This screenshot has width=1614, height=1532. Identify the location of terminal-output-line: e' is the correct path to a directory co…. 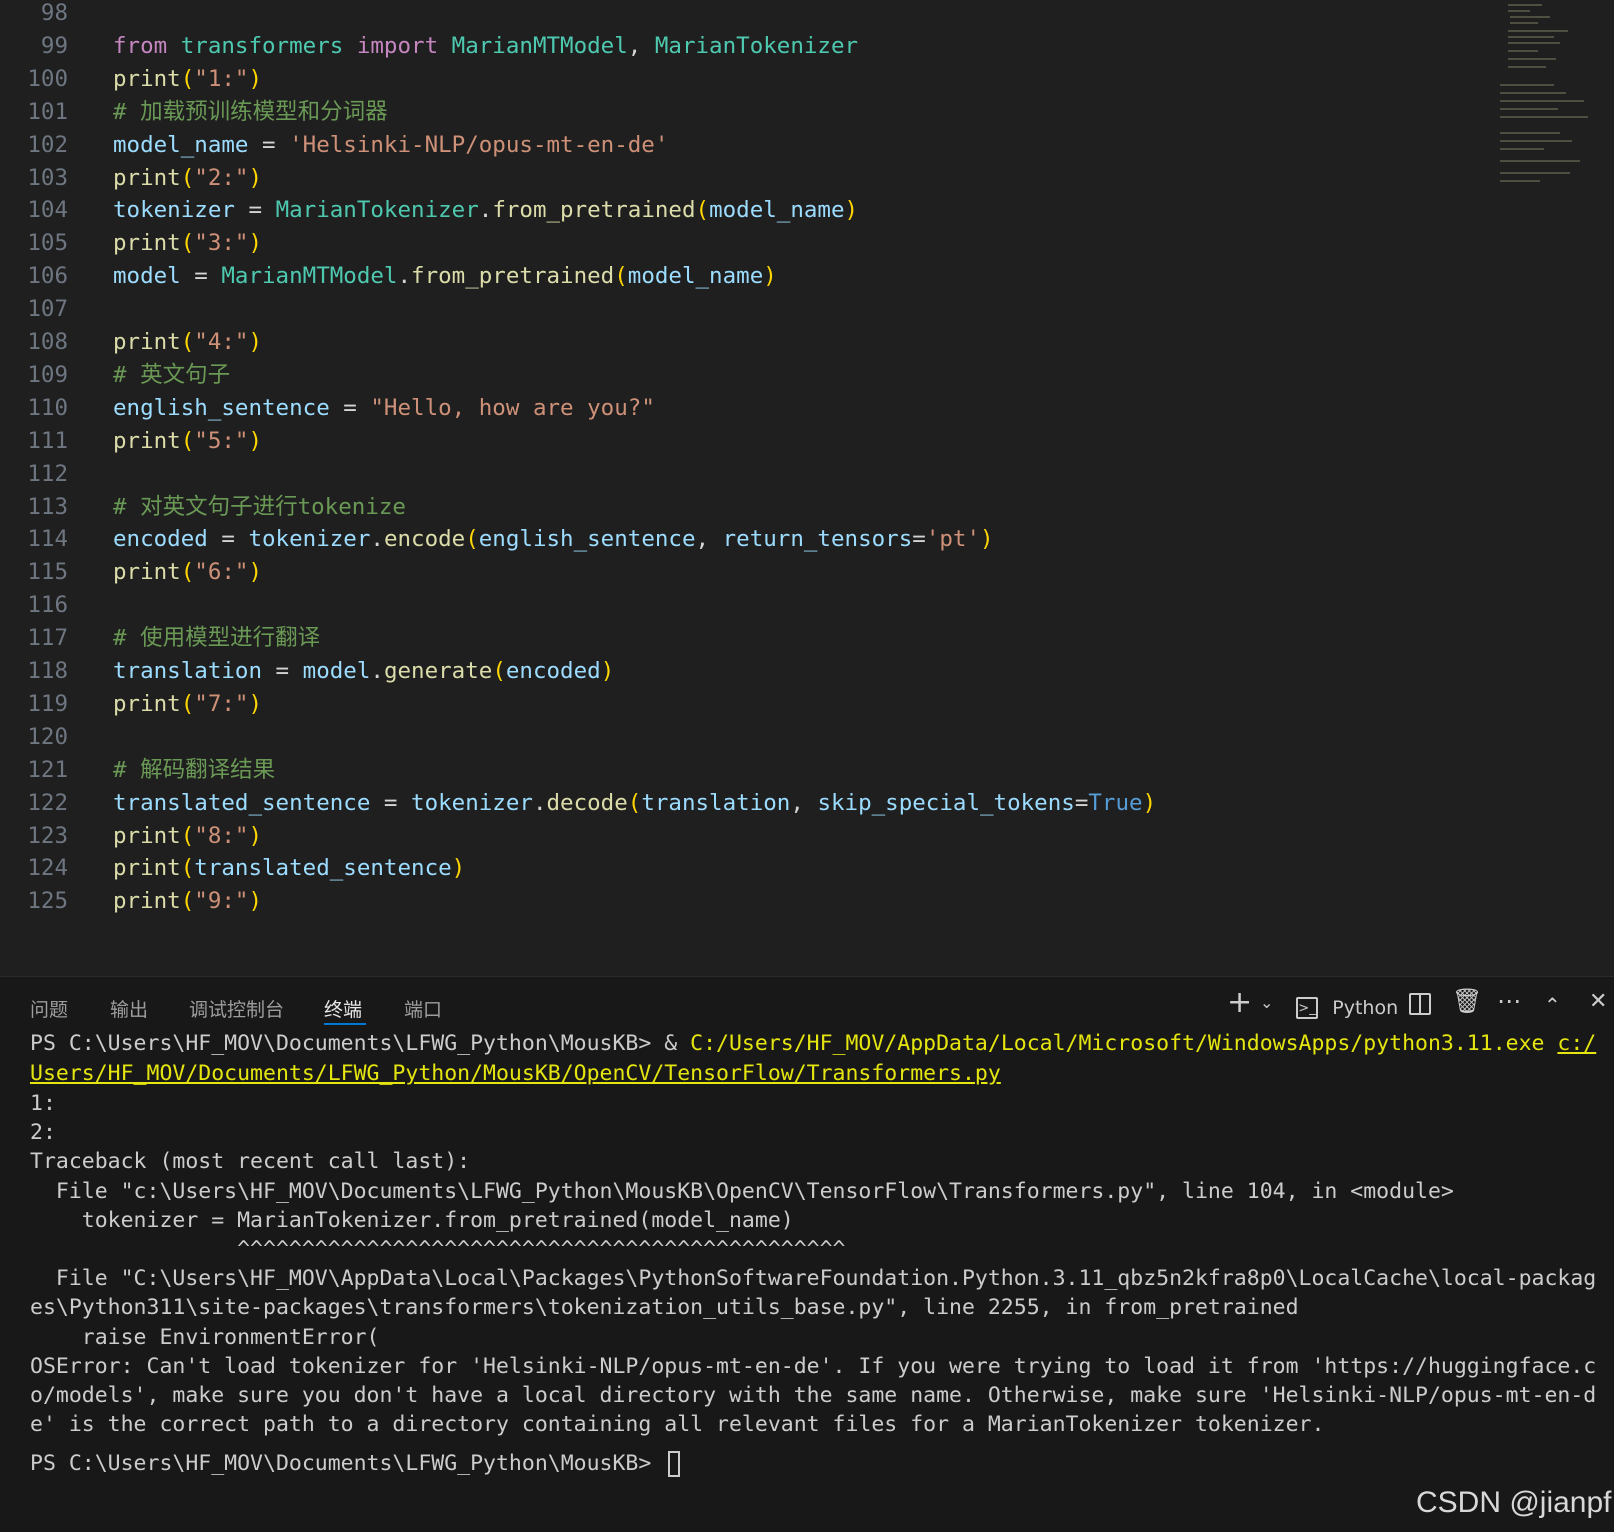
(677, 1425).